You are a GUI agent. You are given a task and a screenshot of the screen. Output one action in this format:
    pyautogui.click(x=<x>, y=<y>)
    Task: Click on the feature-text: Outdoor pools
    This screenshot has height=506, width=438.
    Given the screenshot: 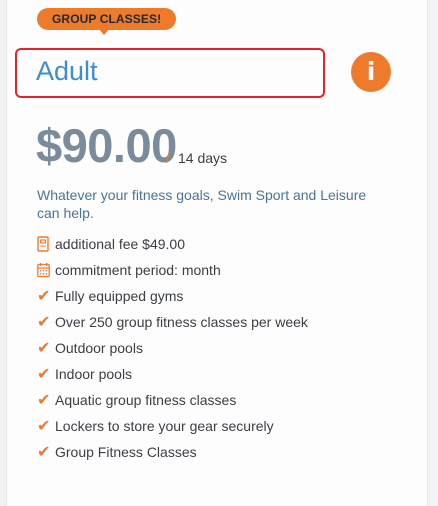 What is the action you would take?
    pyautogui.click(x=99, y=348)
    